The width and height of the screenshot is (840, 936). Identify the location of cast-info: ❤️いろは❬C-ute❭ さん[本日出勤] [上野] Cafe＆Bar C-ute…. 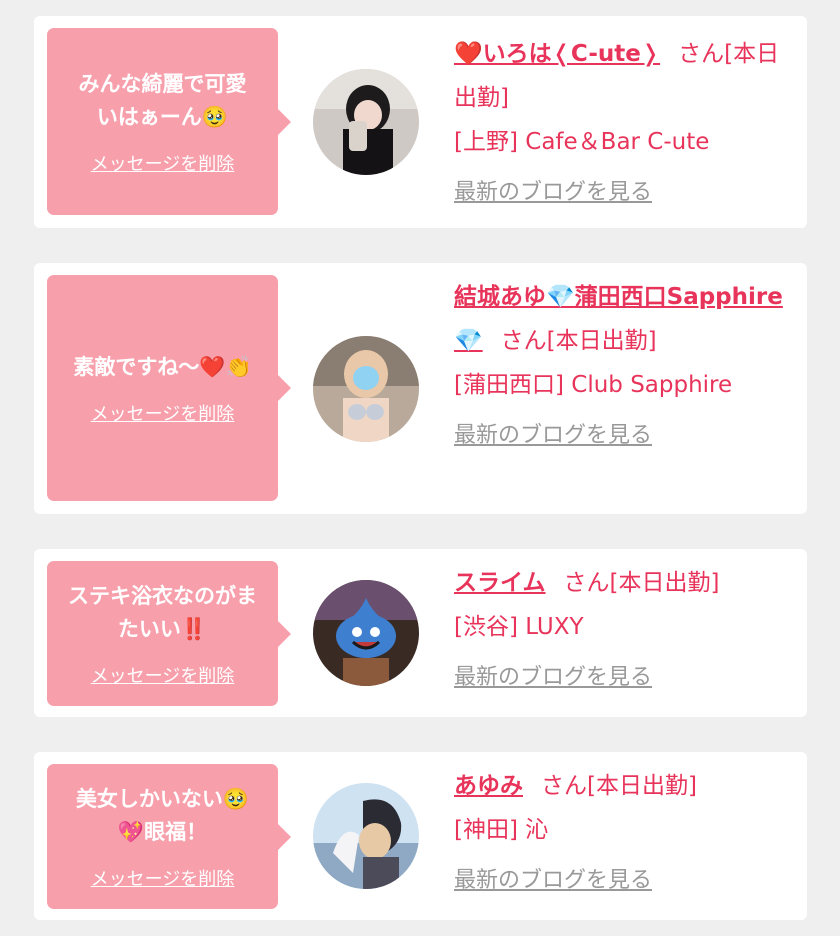
(625, 119).